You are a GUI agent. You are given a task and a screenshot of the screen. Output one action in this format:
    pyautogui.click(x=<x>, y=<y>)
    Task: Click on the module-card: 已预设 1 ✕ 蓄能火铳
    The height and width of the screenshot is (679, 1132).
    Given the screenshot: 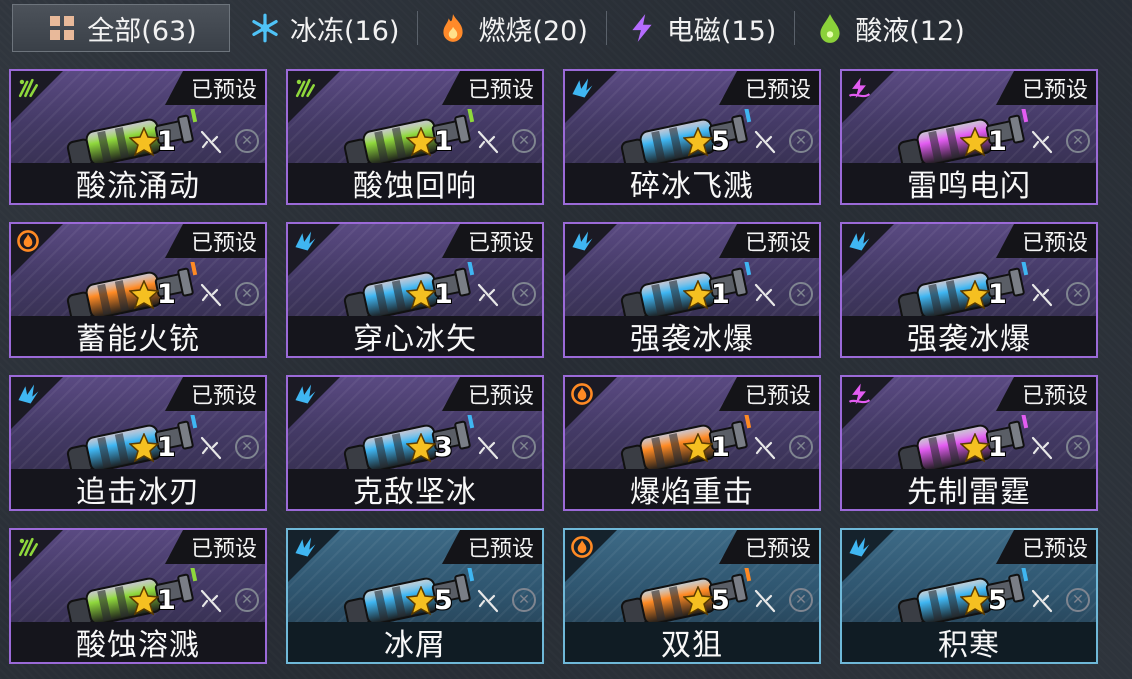 What is the action you would take?
    pyautogui.click(x=138, y=290)
    